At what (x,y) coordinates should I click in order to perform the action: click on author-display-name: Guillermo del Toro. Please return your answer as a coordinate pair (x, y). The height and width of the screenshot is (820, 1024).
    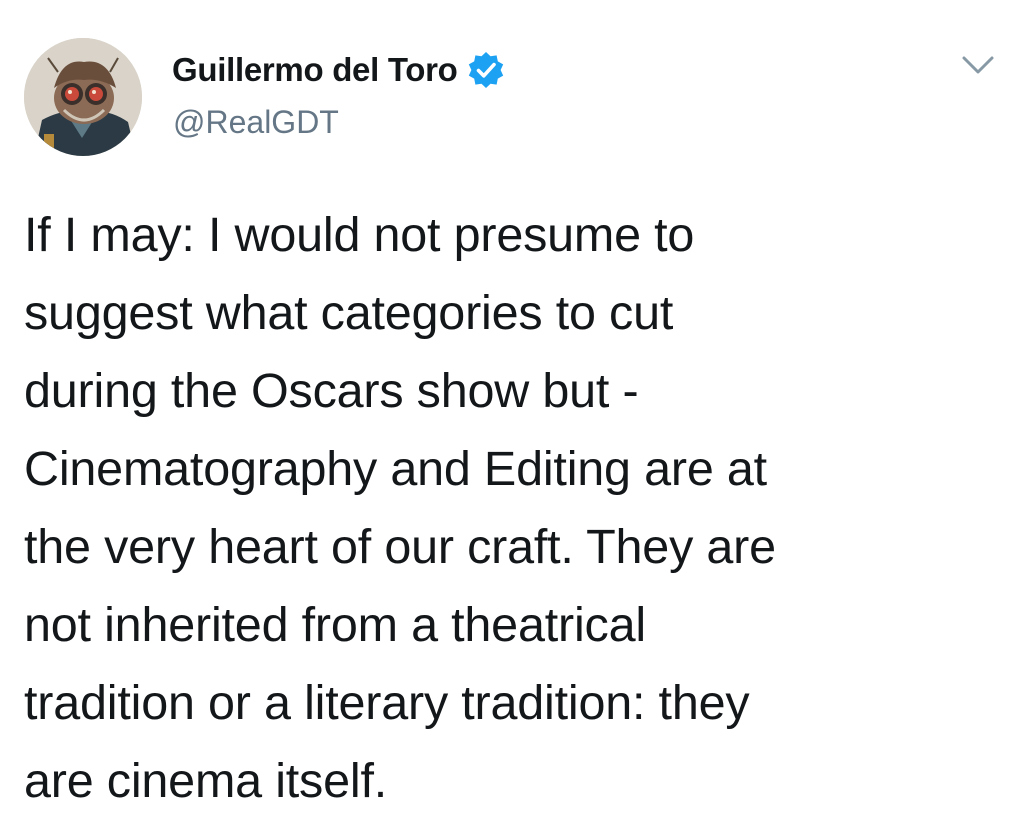
    Looking at the image, I should click on (315, 70).